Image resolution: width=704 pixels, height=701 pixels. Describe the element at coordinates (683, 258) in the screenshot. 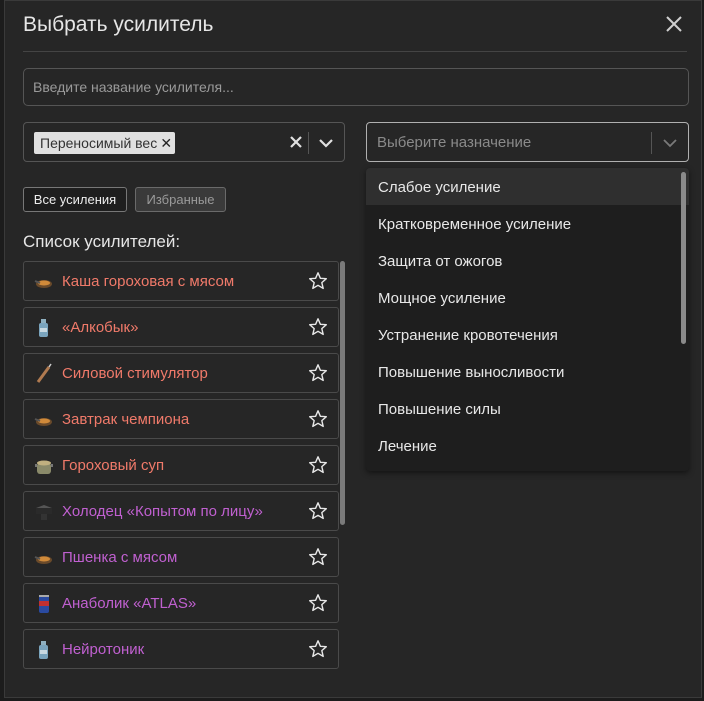

I see `dropdown-scrollbar` at that location.